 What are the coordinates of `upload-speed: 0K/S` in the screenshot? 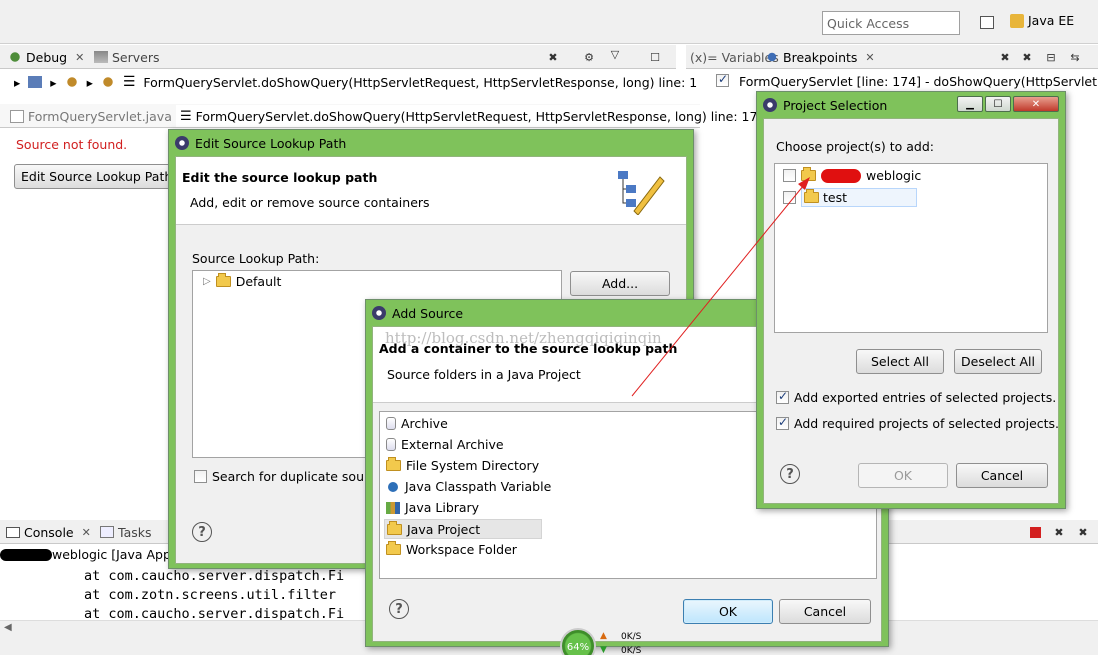 It's located at (631, 637).